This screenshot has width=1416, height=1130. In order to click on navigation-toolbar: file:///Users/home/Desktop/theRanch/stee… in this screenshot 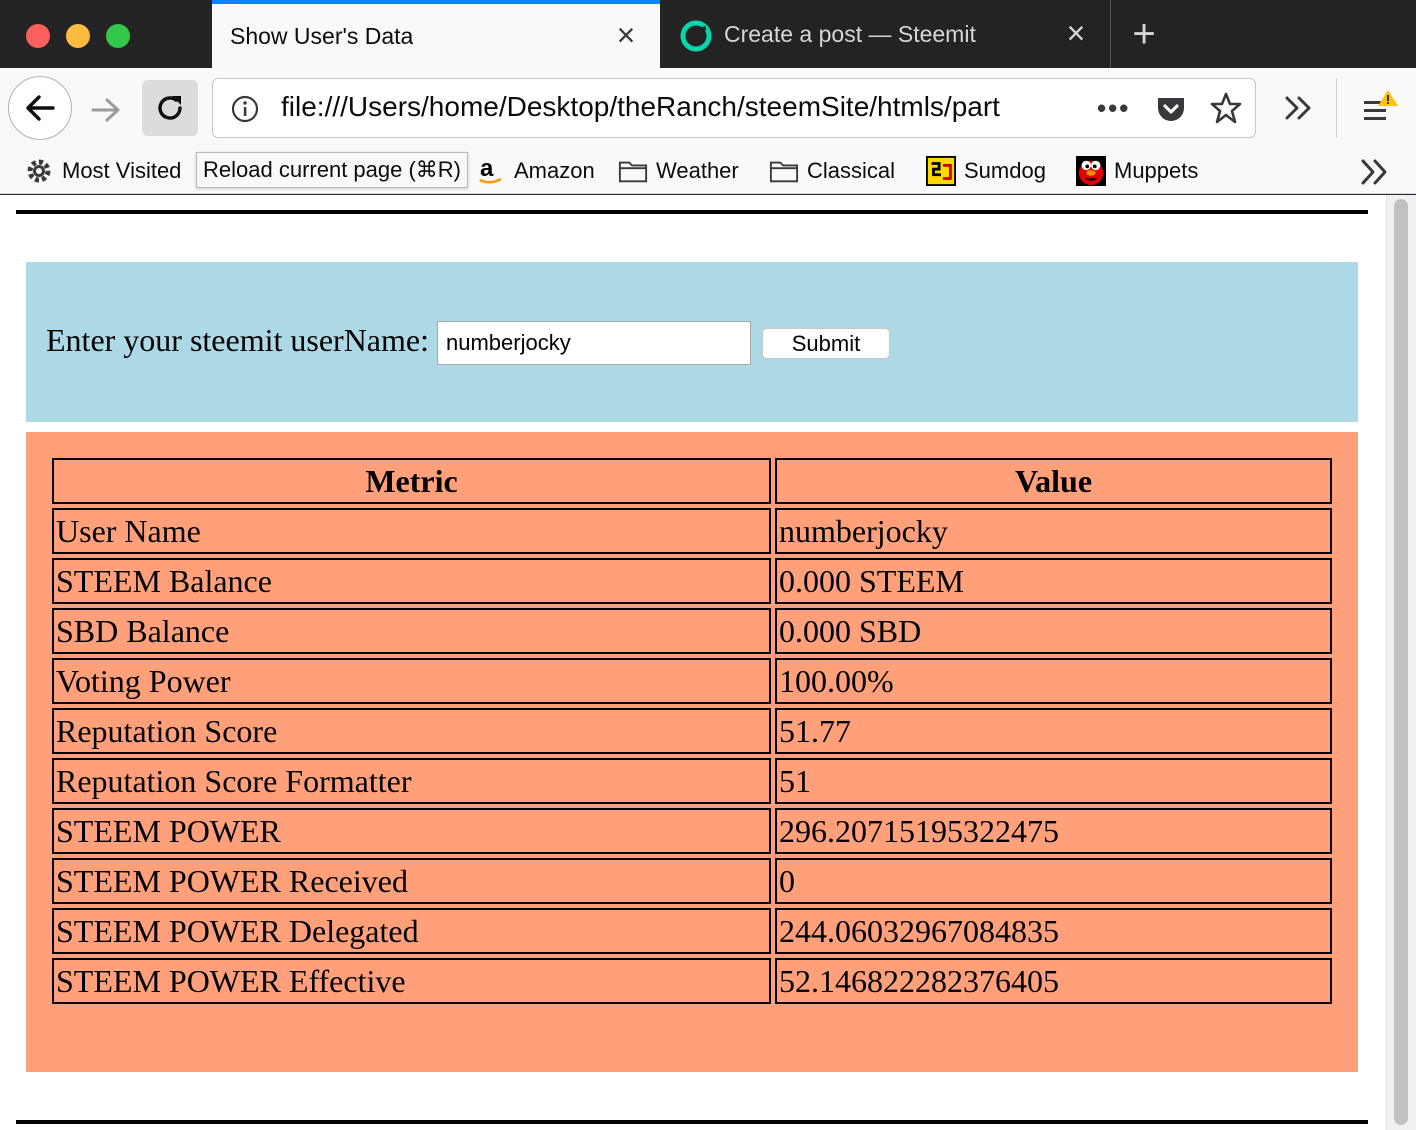, I will do `click(708, 109)`.